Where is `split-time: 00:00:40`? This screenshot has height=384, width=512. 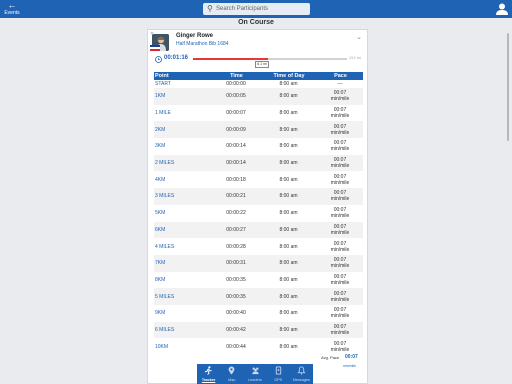 split-time: 00:00:40 is located at coordinates (236, 313).